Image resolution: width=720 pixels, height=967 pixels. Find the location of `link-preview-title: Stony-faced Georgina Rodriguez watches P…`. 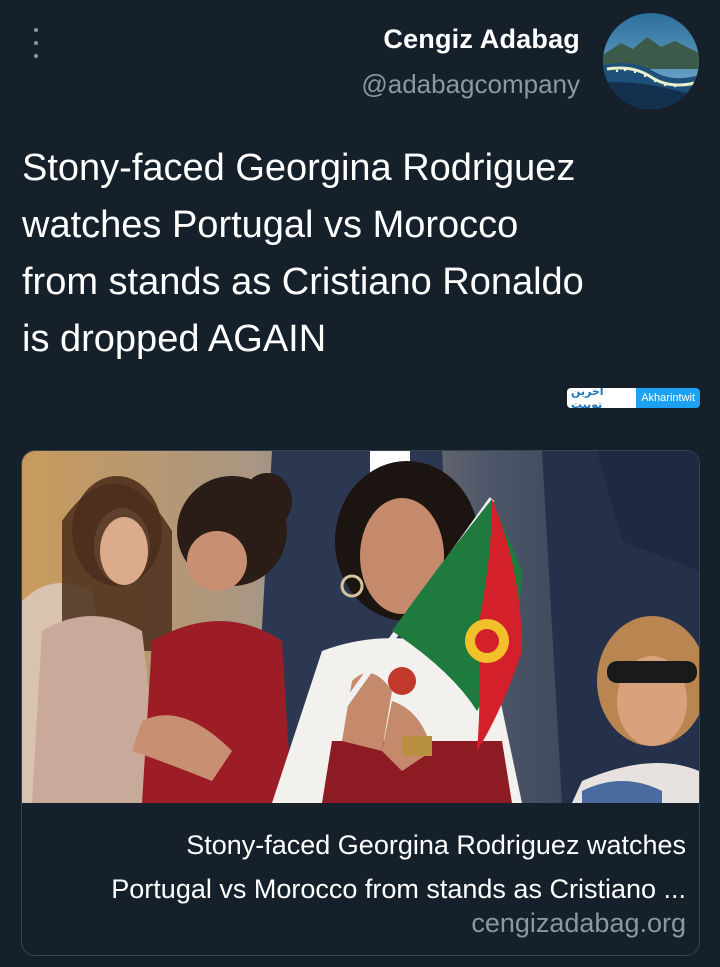

link-preview-title: Stony-faced Georgina Rodriguez watches P… is located at coordinates (361, 867).